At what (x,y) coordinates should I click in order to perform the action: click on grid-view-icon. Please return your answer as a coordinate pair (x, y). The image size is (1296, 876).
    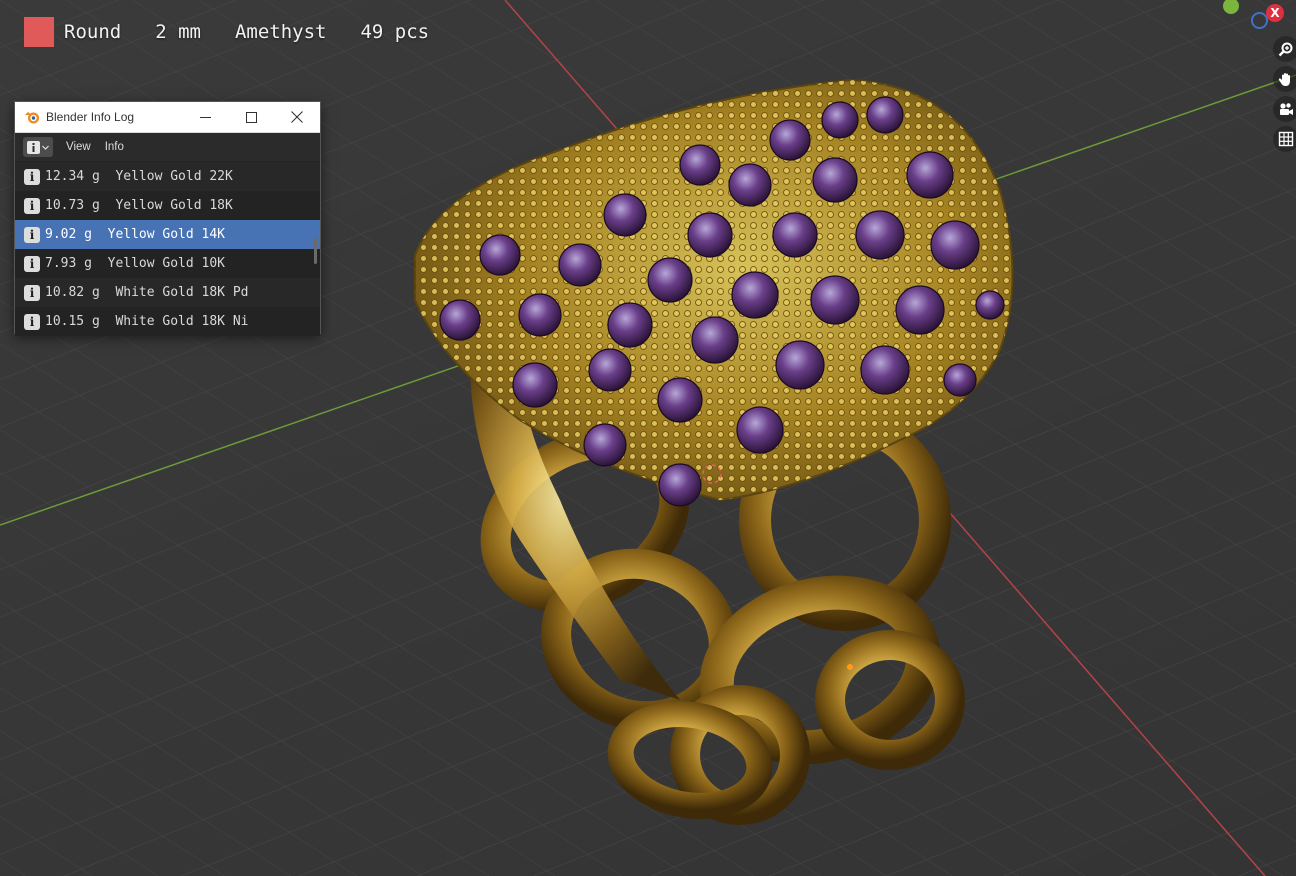
    Looking at the image, I should click on (1286, 139).